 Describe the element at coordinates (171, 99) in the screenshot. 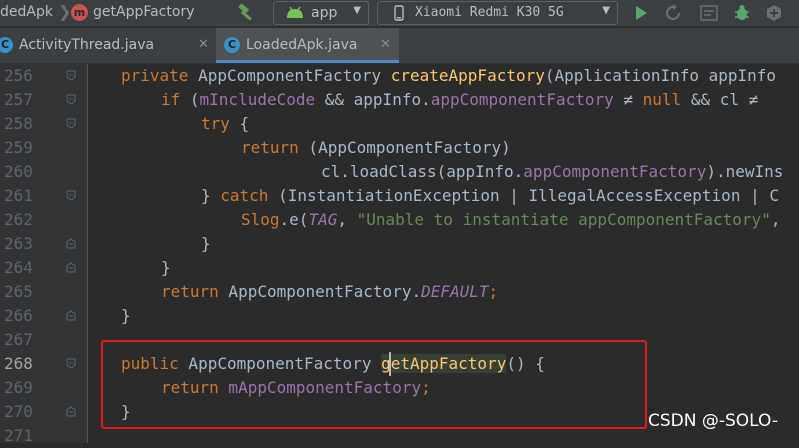

I see `code-token: if` at that location.